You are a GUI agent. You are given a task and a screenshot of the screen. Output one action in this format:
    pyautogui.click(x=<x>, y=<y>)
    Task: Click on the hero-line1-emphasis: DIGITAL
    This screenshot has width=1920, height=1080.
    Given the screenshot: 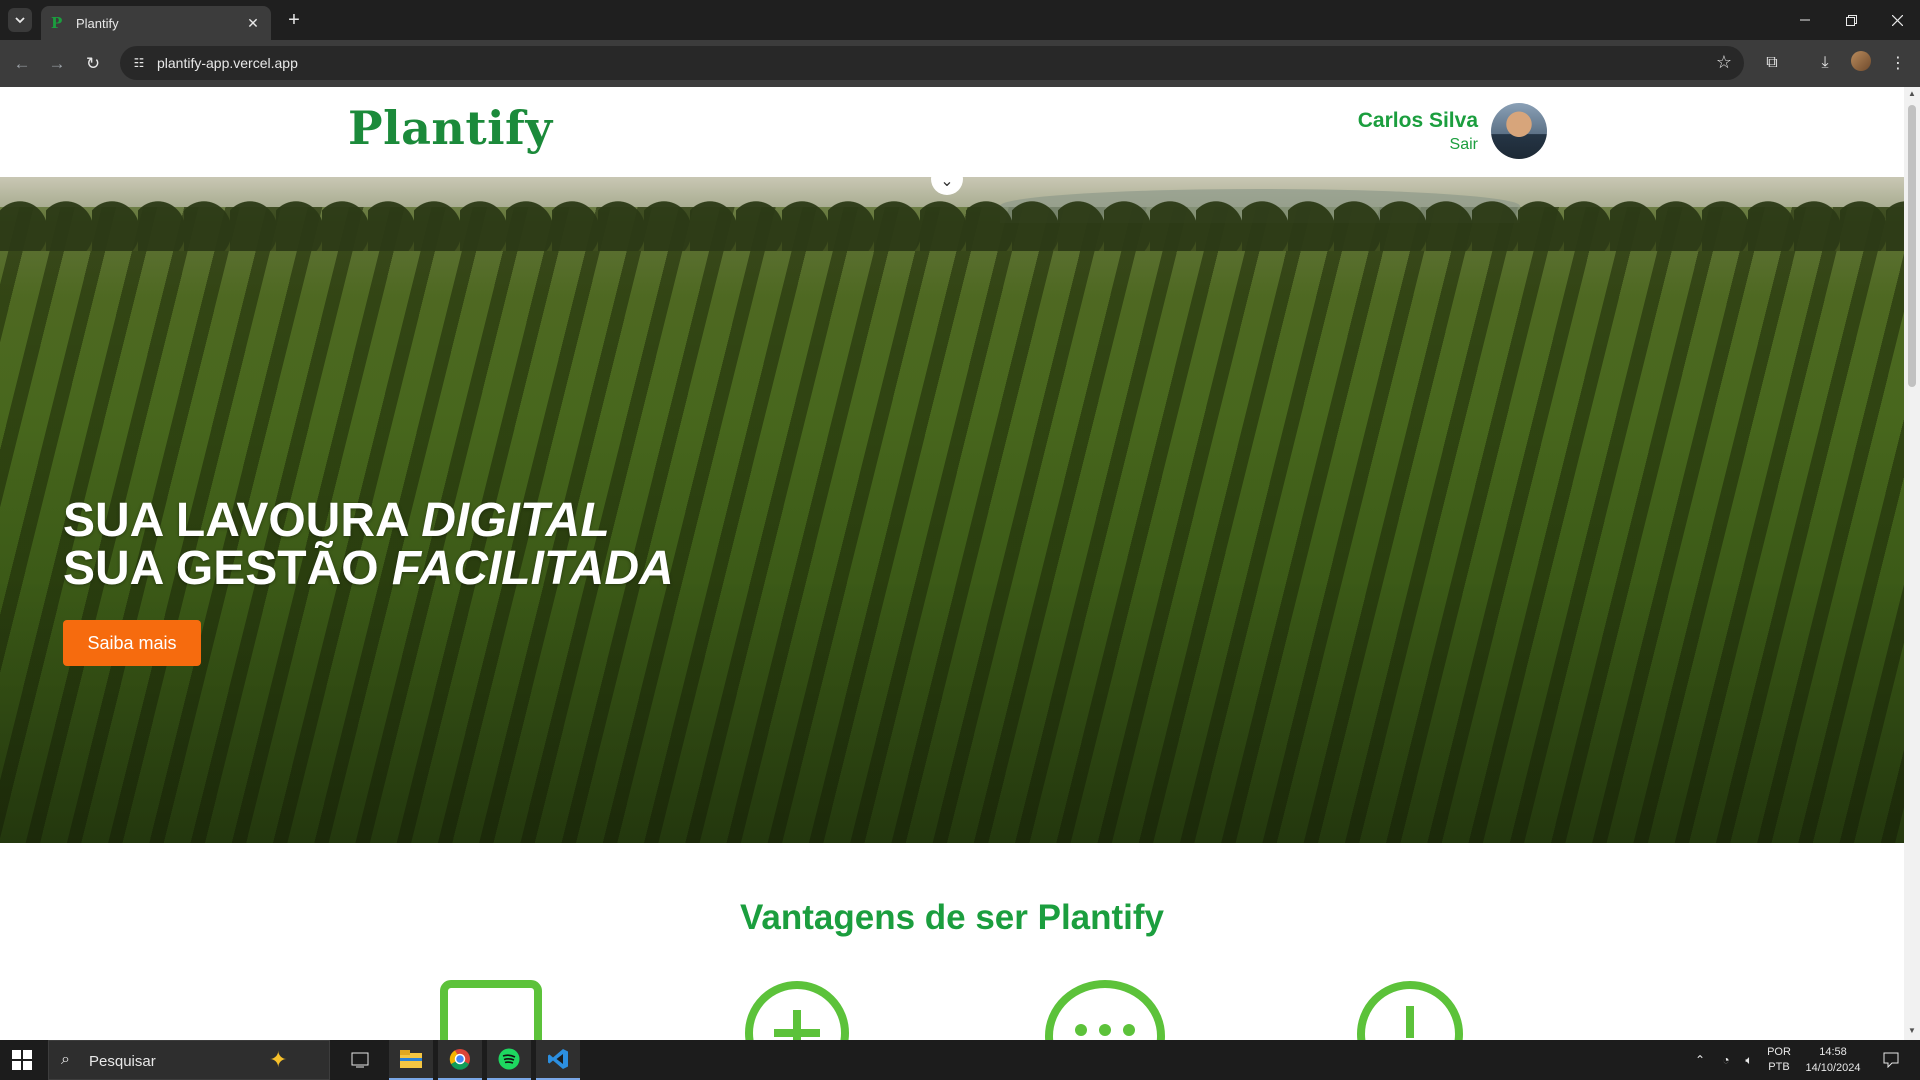 What is the action you would take?
    pyautogui.click(x=515, y=520)
    